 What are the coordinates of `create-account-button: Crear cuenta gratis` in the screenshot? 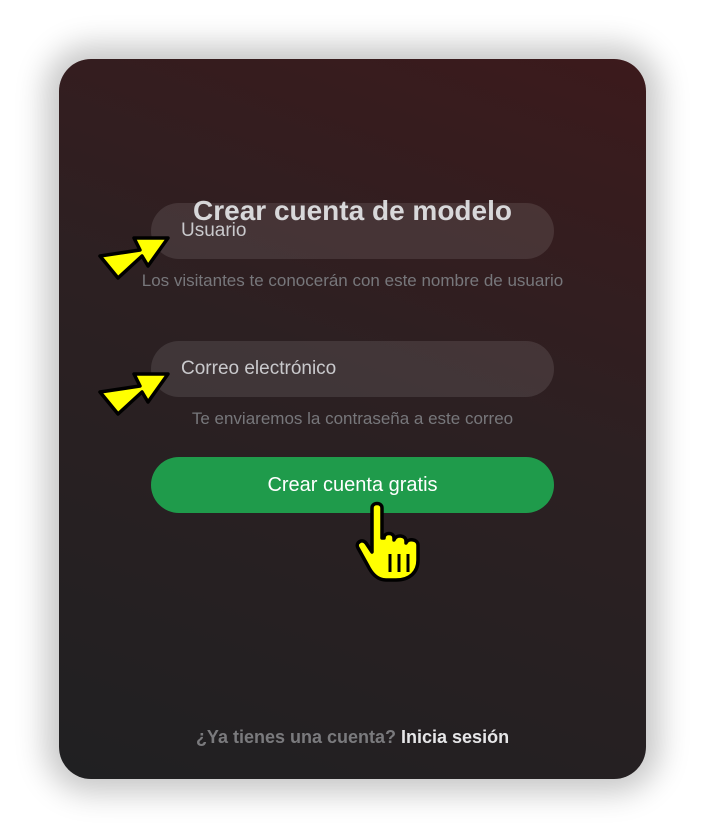 It's located at (352, 485).